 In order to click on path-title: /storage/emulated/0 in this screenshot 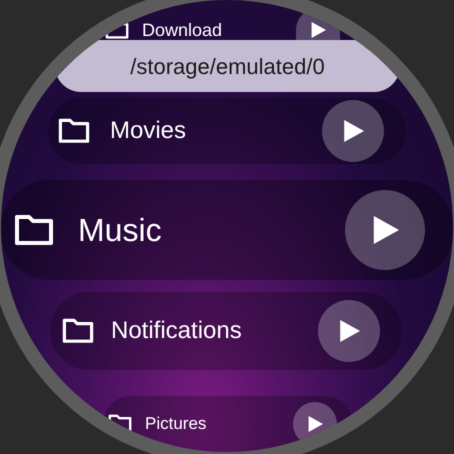, I will do `click(227, 66)`.